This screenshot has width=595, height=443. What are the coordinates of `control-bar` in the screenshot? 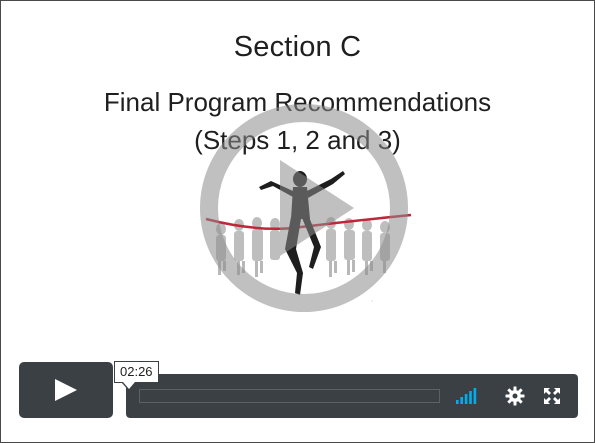 It's located at (352, 396).